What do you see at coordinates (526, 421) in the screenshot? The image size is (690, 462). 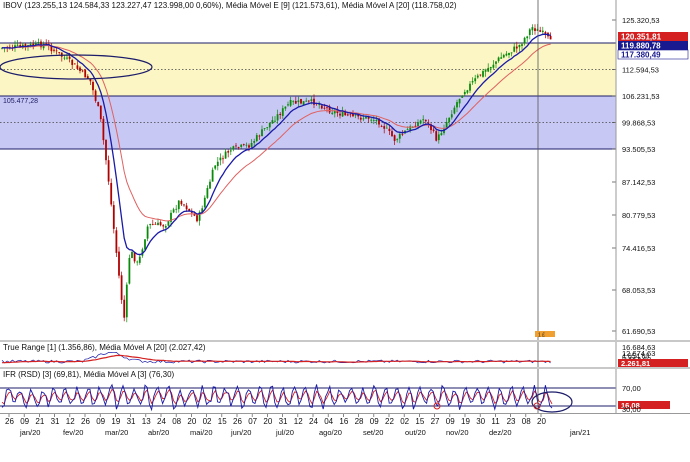 I see `date-tick-label: 08` at bounding box center [526, 421].